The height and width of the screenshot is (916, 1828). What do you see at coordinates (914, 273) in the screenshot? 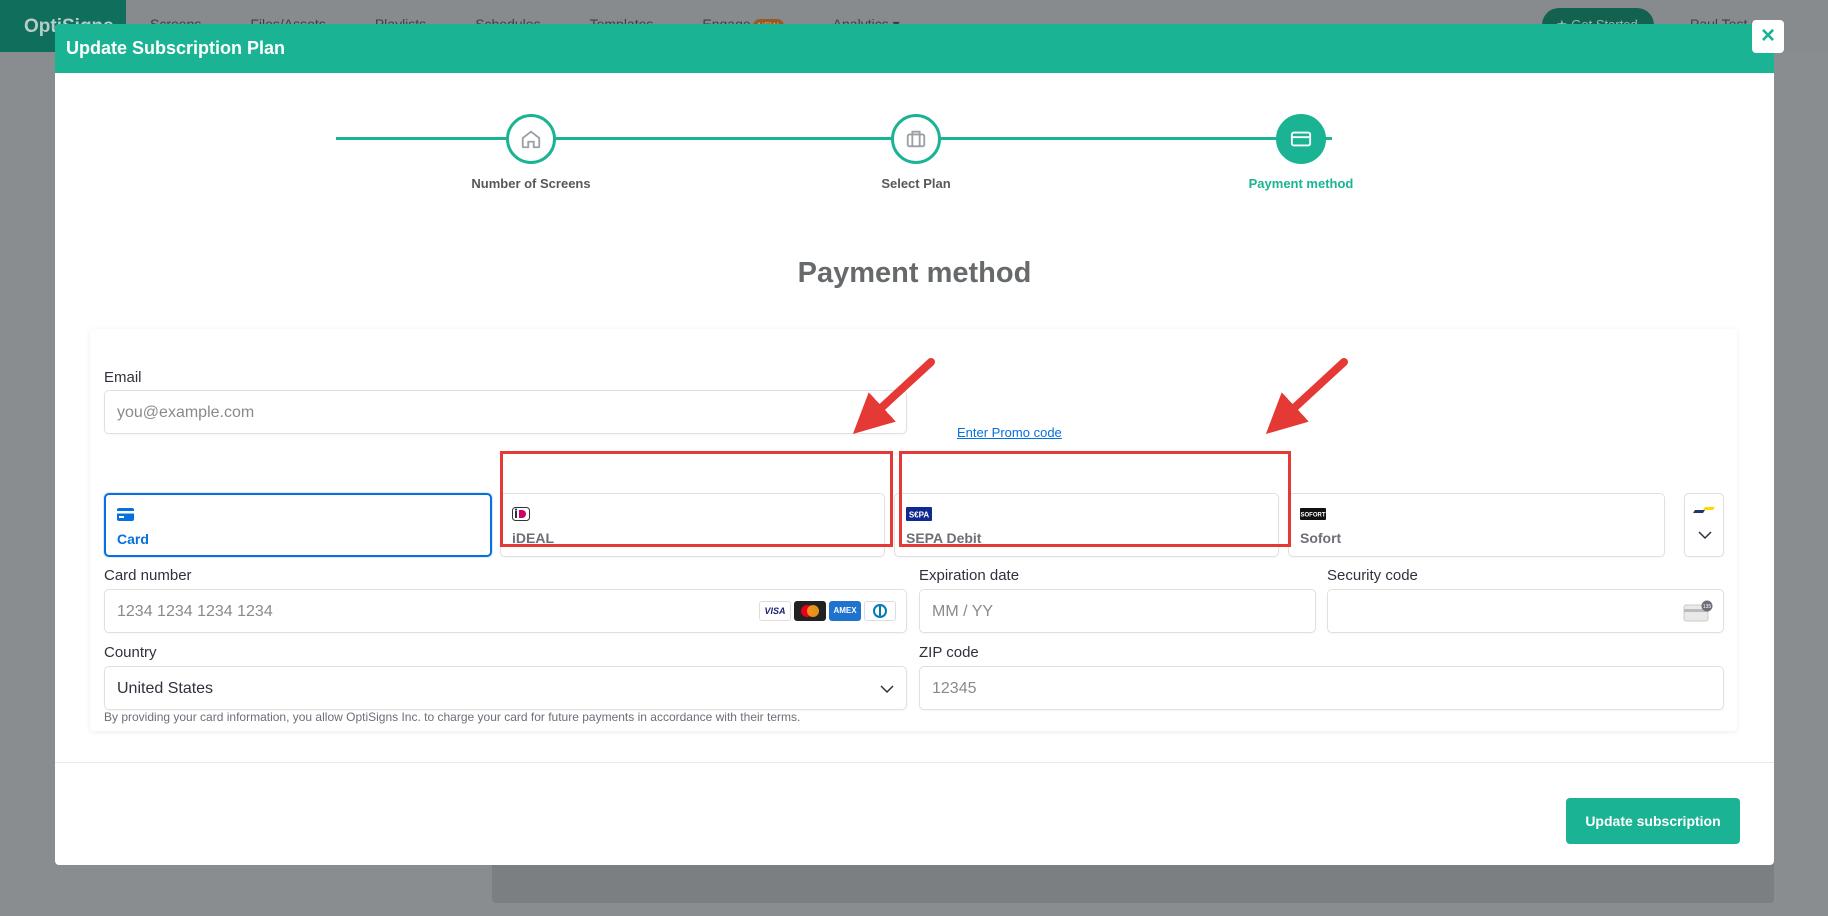
I see `section-title: Payment method` at bounding box center [914, 273].